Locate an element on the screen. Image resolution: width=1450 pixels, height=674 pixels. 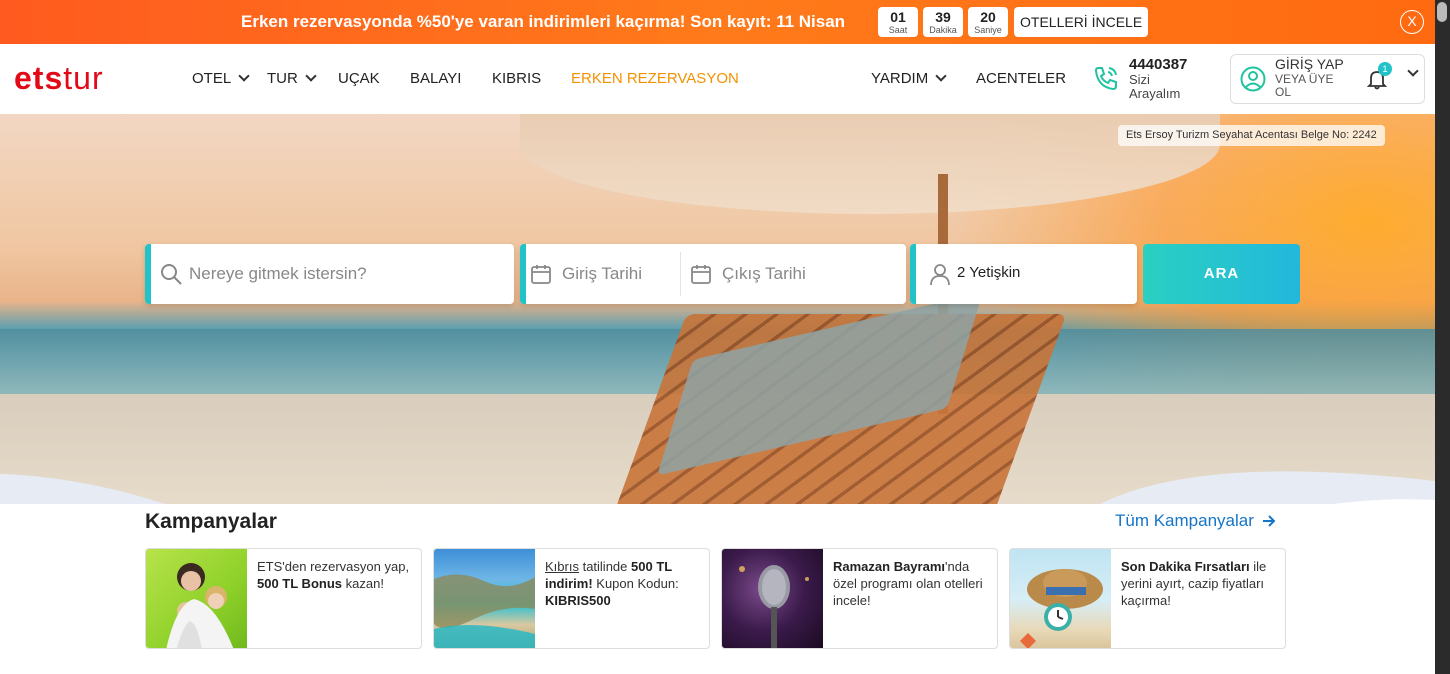
callback-line1: Sizi is located at coordinates (1139, 79).